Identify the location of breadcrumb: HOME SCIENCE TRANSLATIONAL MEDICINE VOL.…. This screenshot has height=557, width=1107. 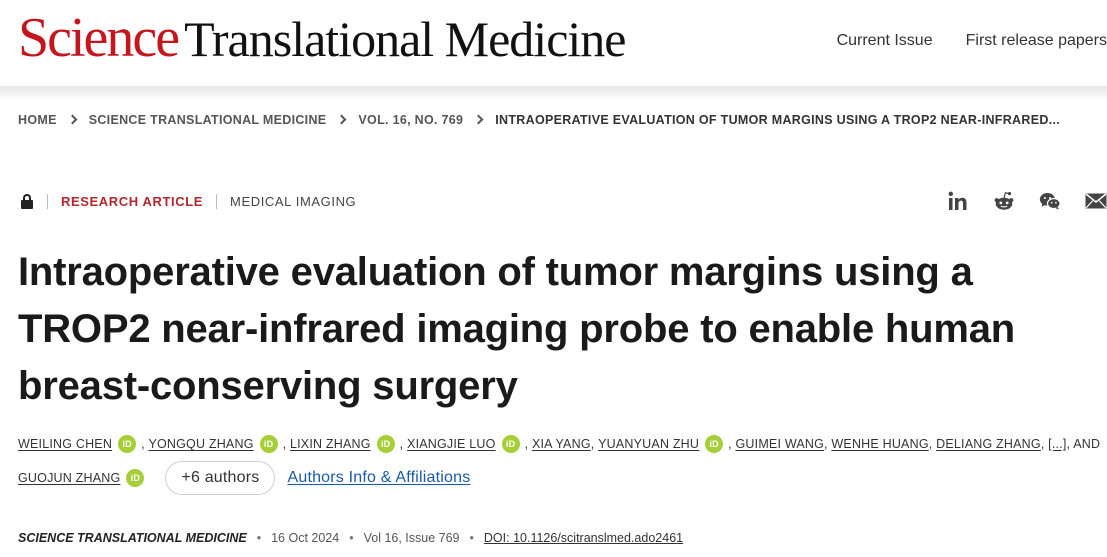
(539, 120).